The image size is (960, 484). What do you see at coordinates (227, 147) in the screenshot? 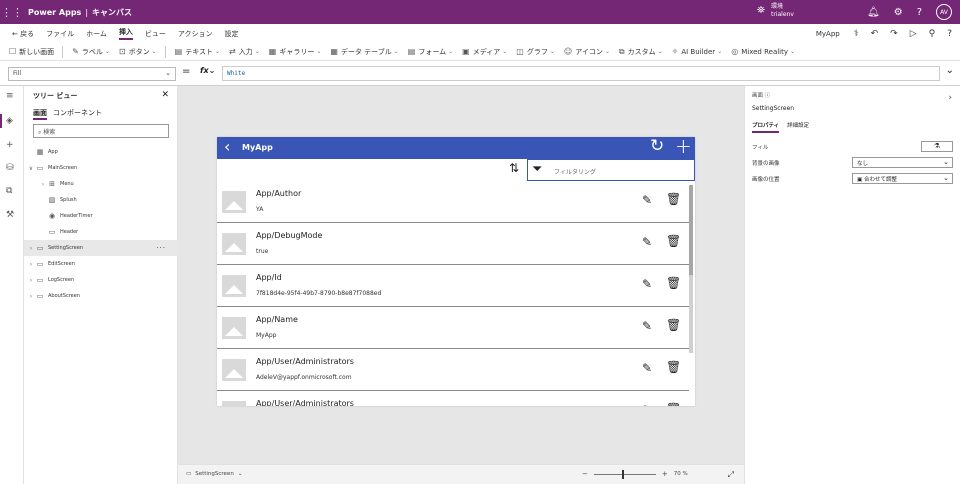
I see `back-icon: ‹` at bounding box center [227, 147].